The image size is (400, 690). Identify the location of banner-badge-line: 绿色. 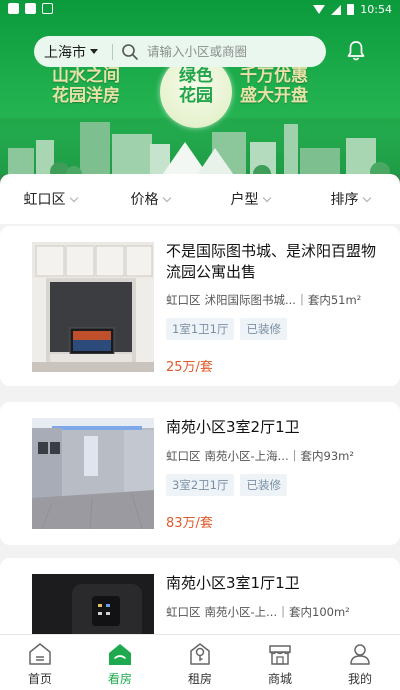
(196, 76).